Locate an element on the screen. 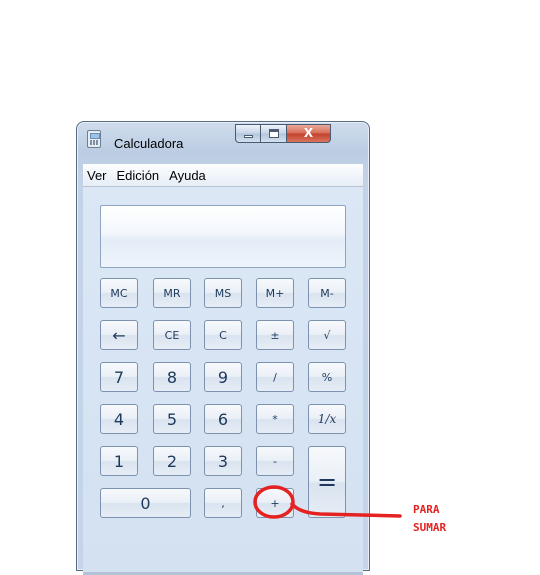 The width and height of the screenshot is (540, 575). annotation-circle is located at coordinates (274, 502).